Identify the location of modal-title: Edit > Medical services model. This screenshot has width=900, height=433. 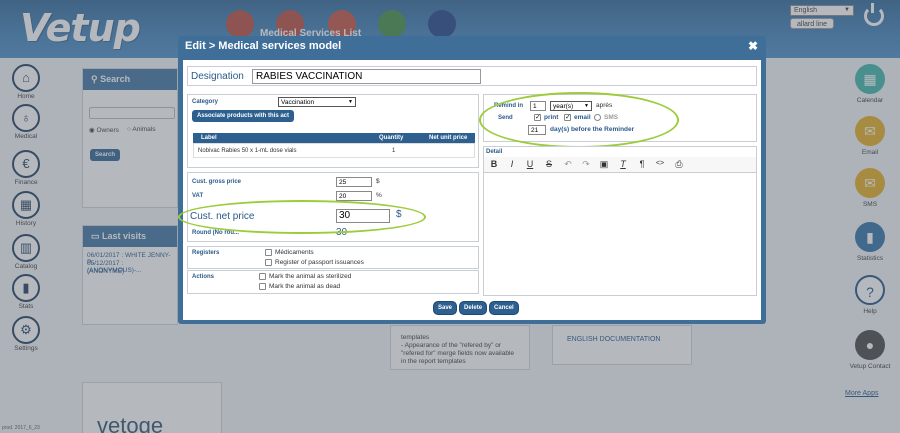
(263, 46).